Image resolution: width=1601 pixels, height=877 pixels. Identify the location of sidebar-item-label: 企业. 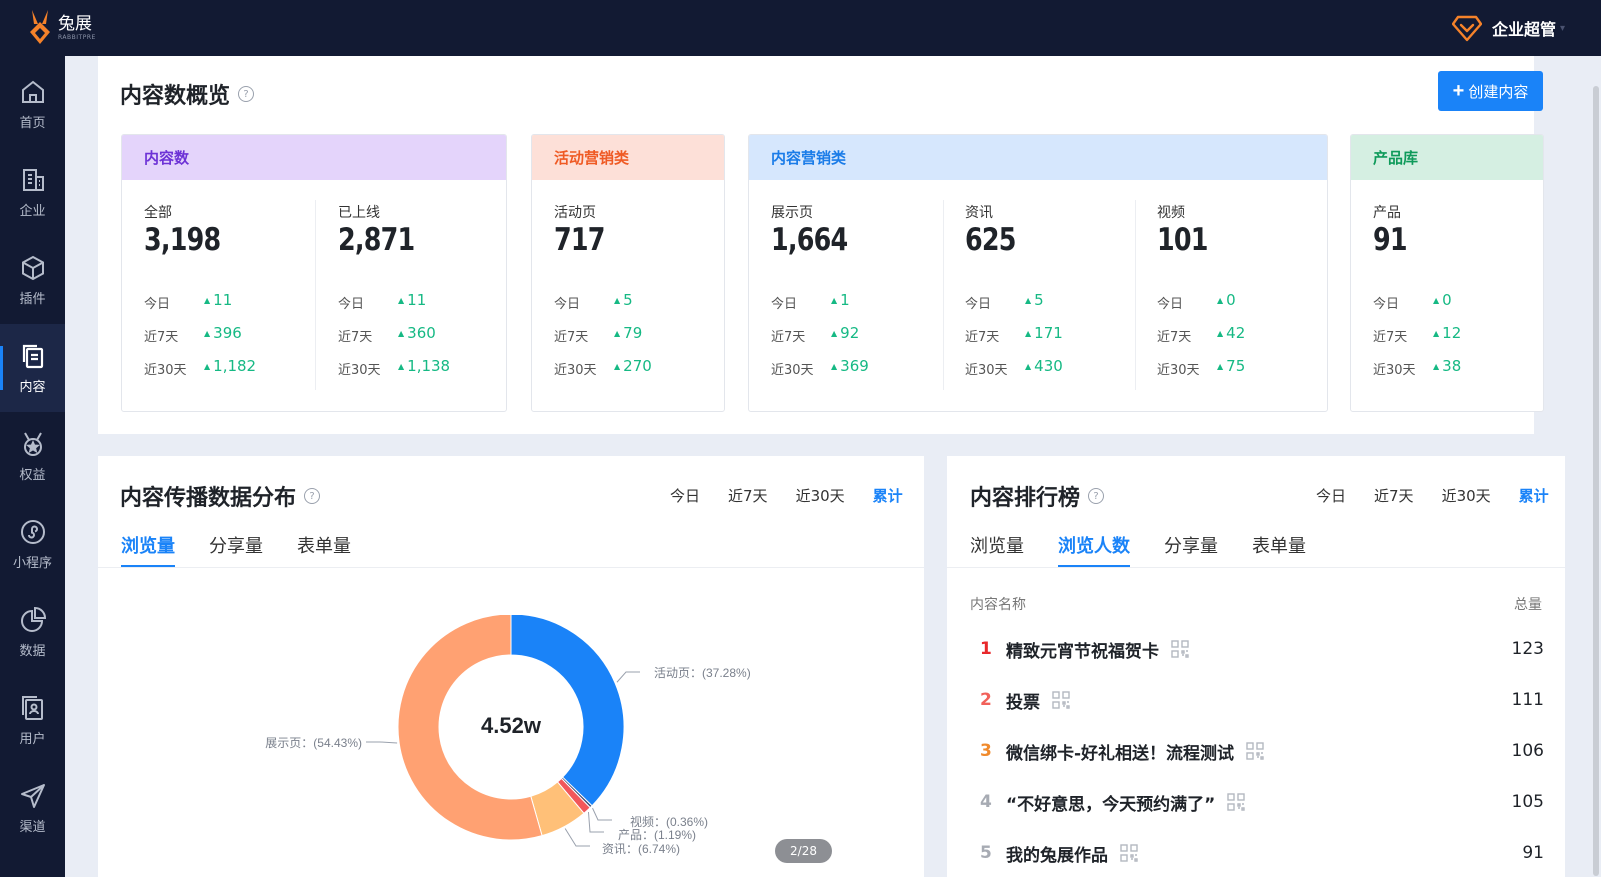
(32, 211).